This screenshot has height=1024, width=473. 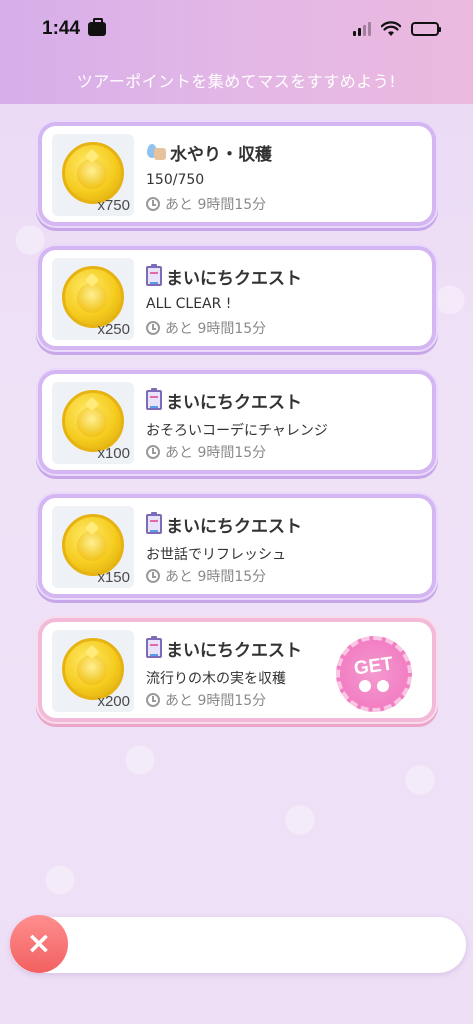 What do you see at coordinates (237, 670) in the screenshot?
I see `mission-card-claimable: x200 まいにちクエスト 流行りの木の実を収穫 あと 9時間15分 GET` at bounding box center [237, 670].